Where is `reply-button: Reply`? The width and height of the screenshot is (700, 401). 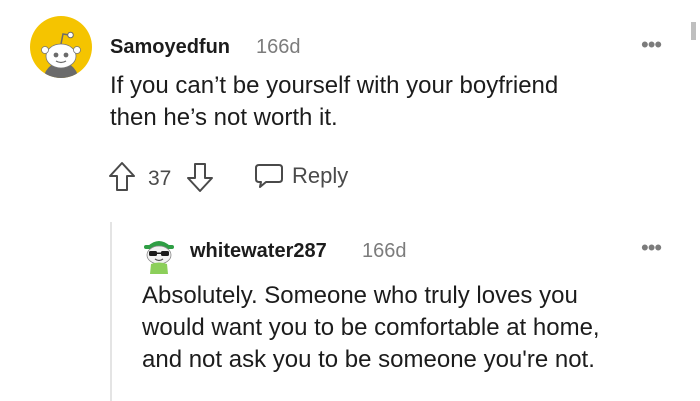
reply-button: Reply is located at coordinates (301, 176).